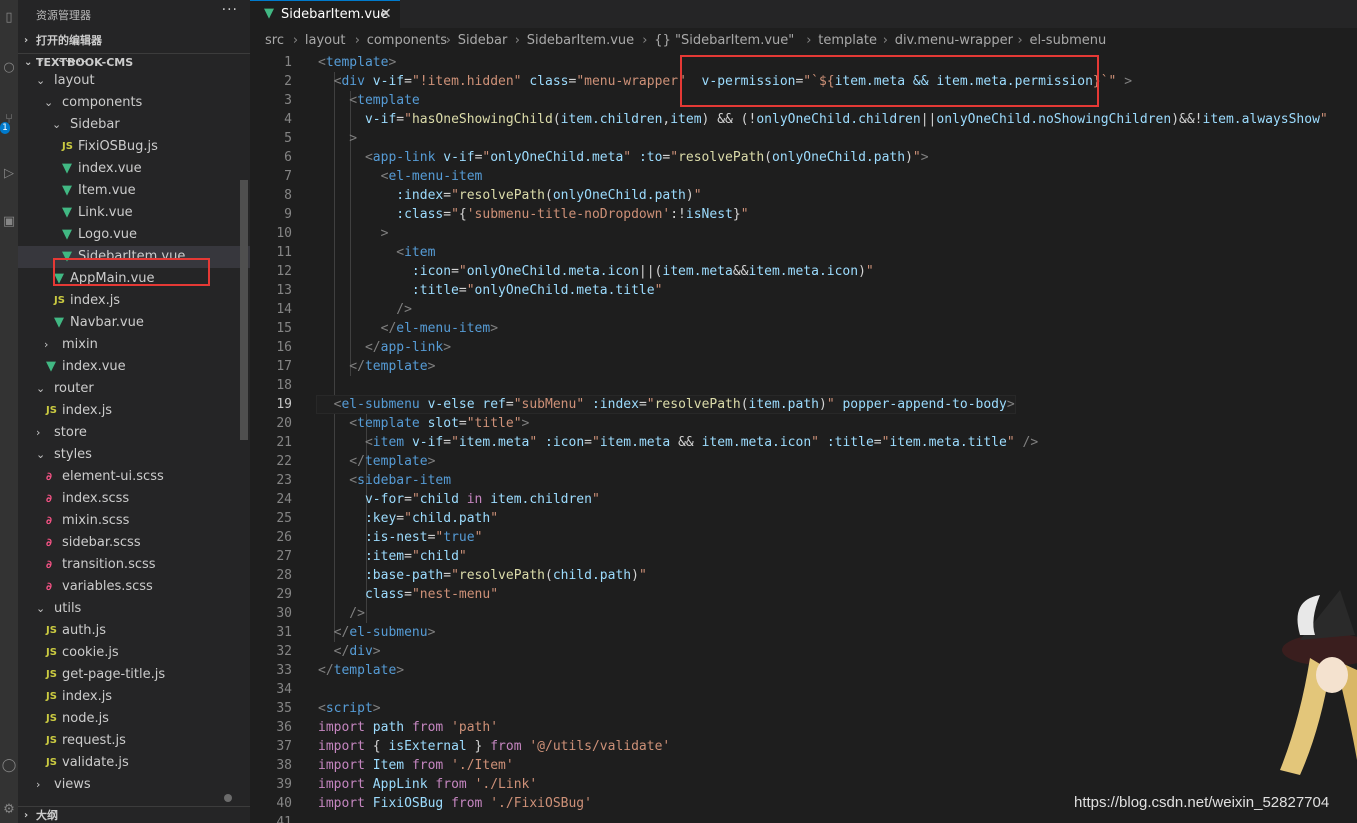 This screenshot has height=823, width=1357. Describe the element at coordinates (709, 214) in the screenshot. I see `code-token: isNest` at that location.